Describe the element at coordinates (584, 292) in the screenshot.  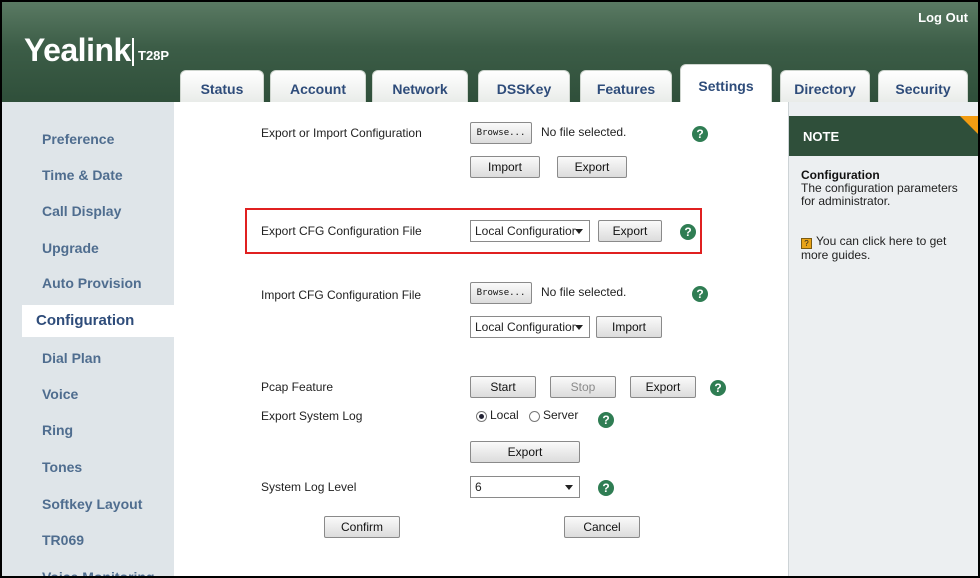
I see `no-file-label-2: No file selected.` at that location.